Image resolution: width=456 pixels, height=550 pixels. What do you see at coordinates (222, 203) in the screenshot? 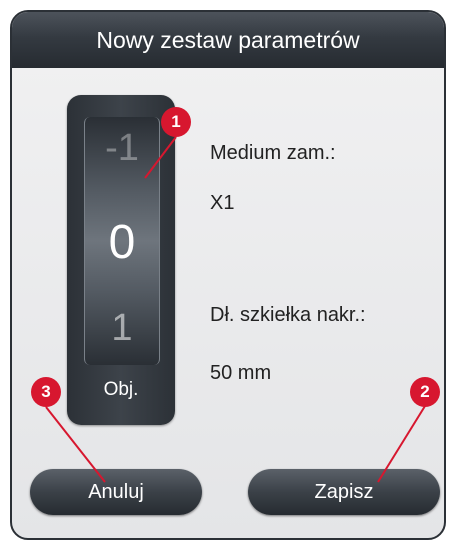
I see `mounting-medium-value: X1` at bounding box center [222, 203].